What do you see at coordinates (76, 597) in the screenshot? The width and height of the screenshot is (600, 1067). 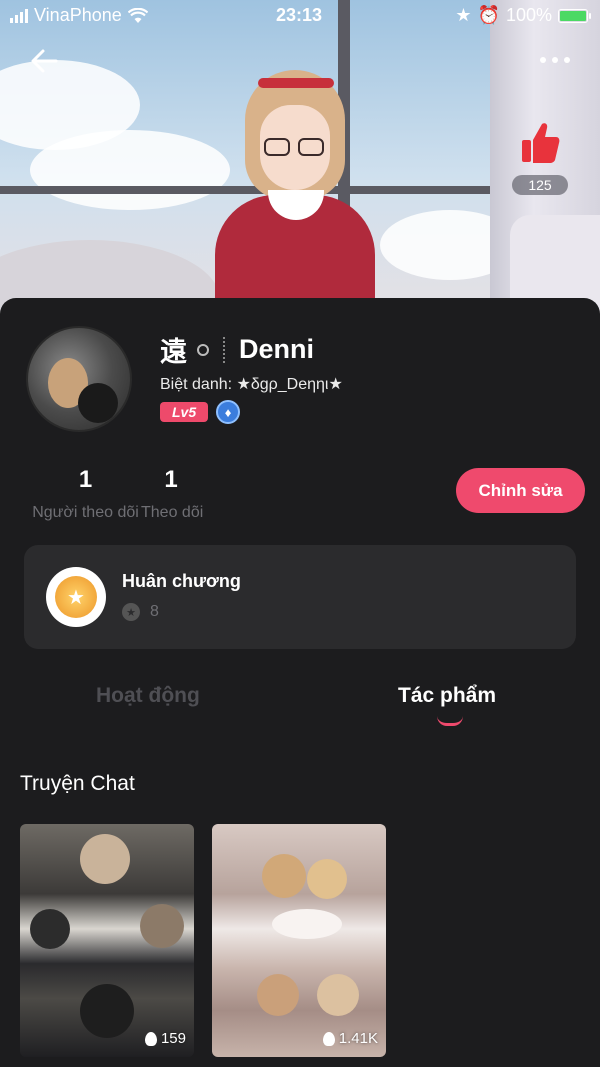 I see `medal-icon: ★` at bounding box center [76, 597].